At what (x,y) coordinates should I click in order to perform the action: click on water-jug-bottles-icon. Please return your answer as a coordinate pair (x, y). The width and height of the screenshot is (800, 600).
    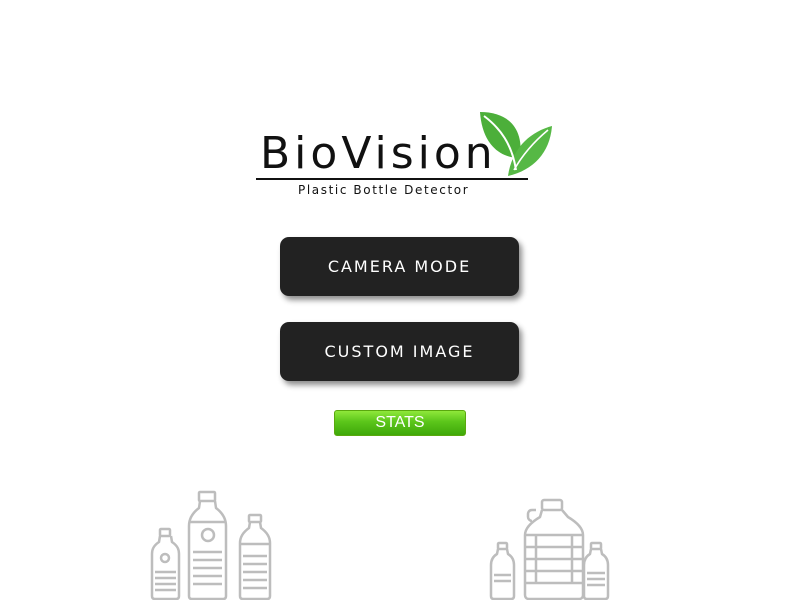
    Looking at the image, I should click on (549, 549).